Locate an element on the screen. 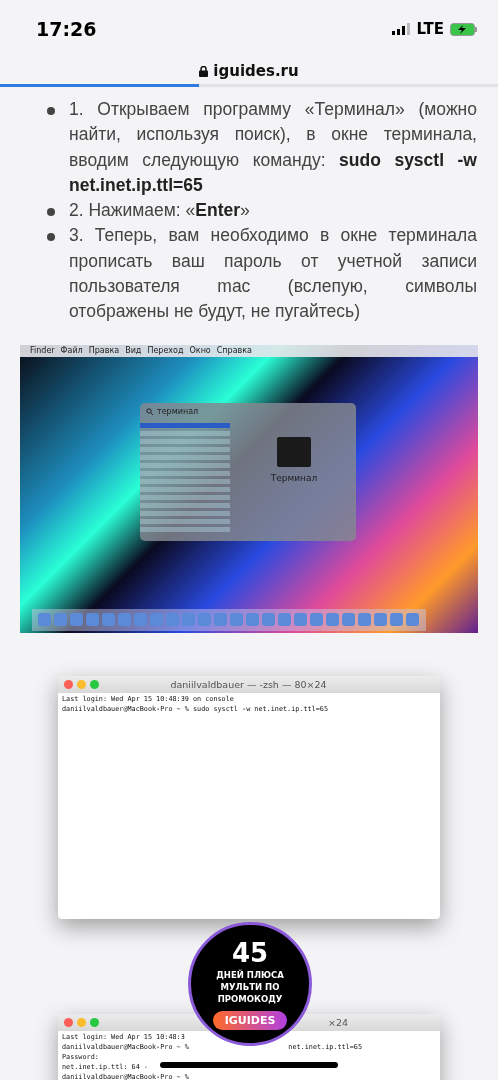 This screenshot has height=1080, width=498. menu-item: Вид is located at coordinates (133, 351).